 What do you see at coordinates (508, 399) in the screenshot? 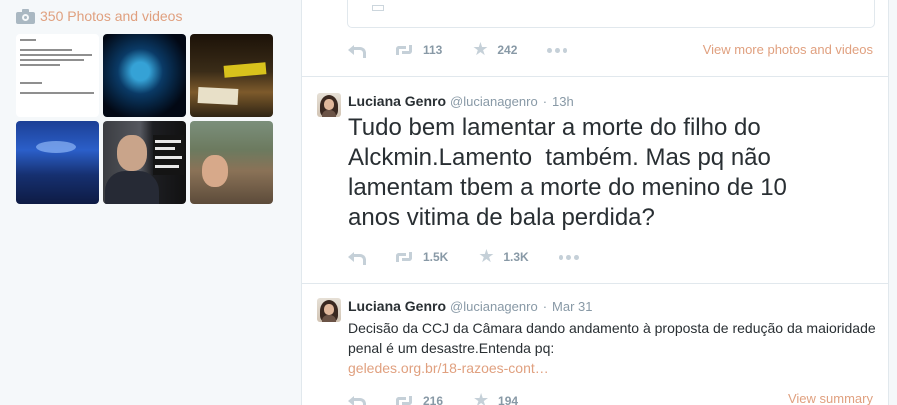
I see `like-count: 194` at bounding box center [508, 399].